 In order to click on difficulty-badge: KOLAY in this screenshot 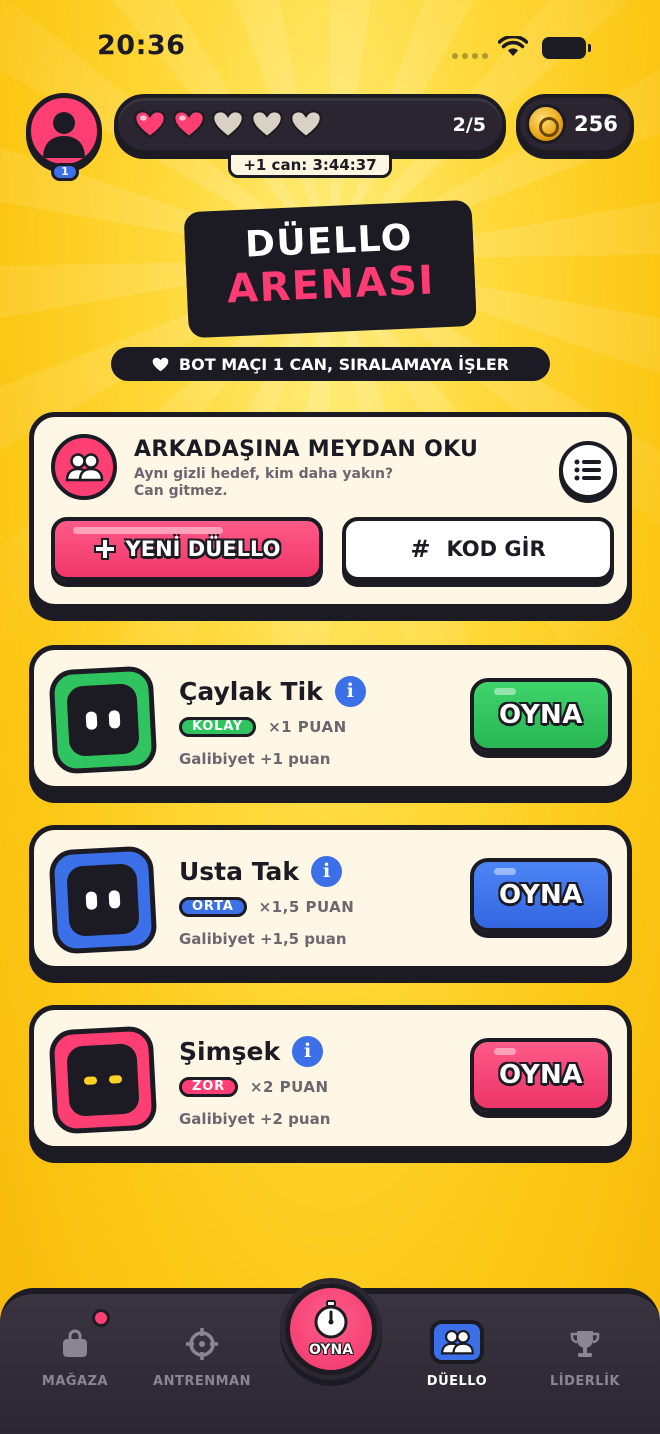, I will do `click(218, 727)`.